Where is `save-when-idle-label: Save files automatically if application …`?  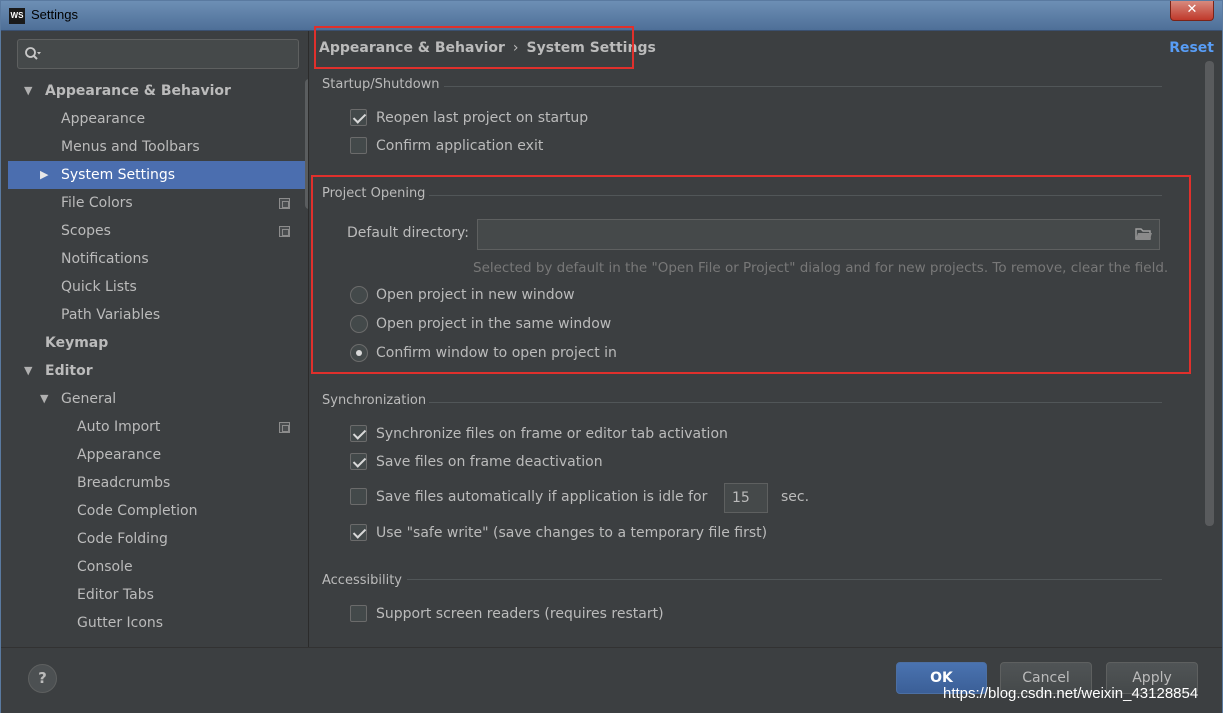
save-when-idle-label: Save files automatically if application … is located at coordinates (542, 497).